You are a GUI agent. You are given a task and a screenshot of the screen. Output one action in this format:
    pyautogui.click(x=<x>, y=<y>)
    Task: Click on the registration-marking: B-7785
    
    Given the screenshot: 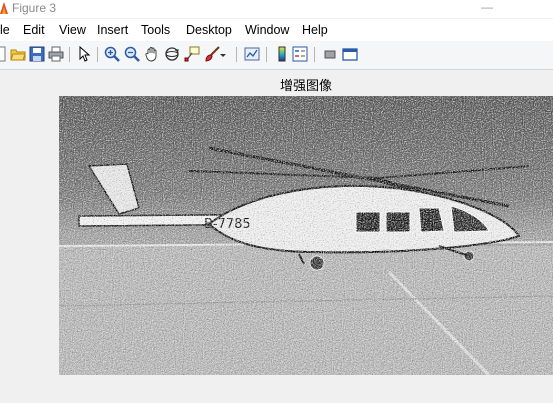 What is the action you would take?
    pyautogui.click(x=227, y=224)
    